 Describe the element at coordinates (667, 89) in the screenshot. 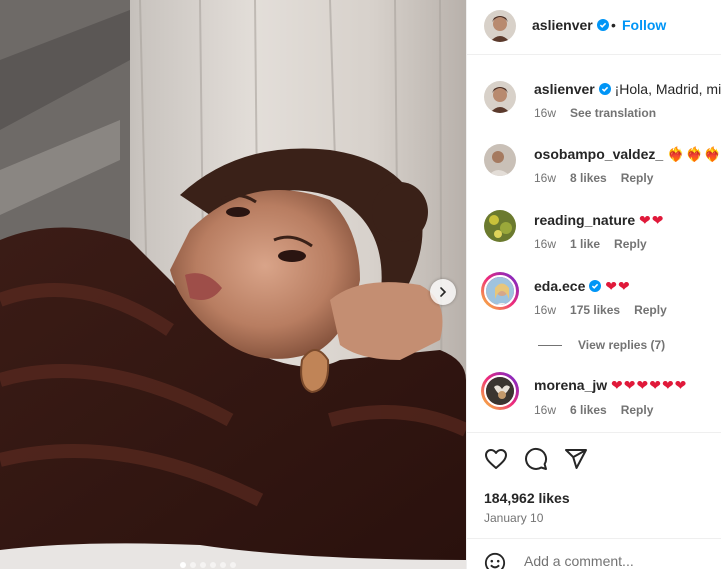

I see `caption-text: ¡Hola, Madrid, mi a` at that location.